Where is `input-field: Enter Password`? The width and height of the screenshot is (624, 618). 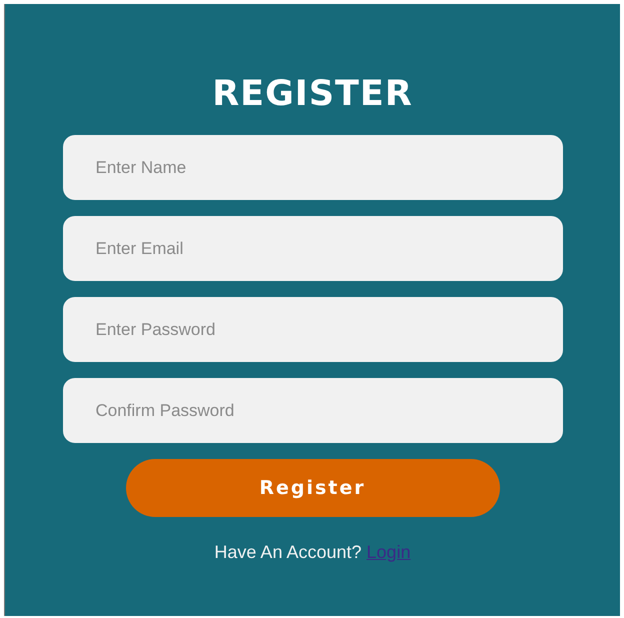
input-field: Enter Password is located at coordinates (312, 329).